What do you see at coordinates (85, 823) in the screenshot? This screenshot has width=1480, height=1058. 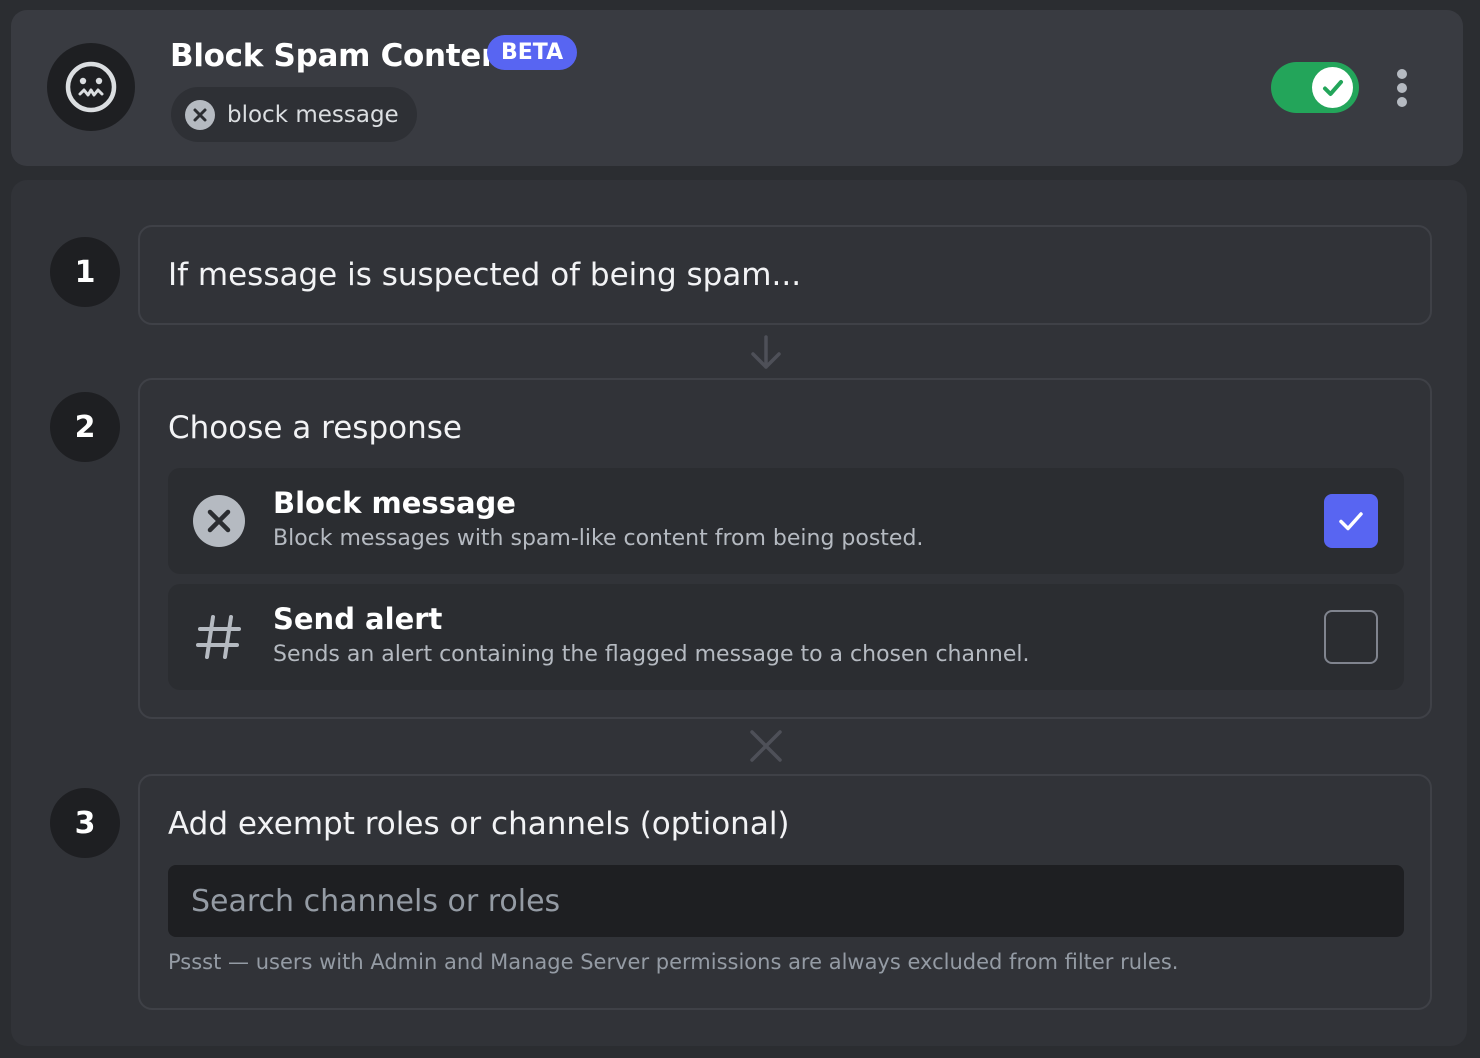 I see `step-number-3: 3` at bounding box center [85, 823].